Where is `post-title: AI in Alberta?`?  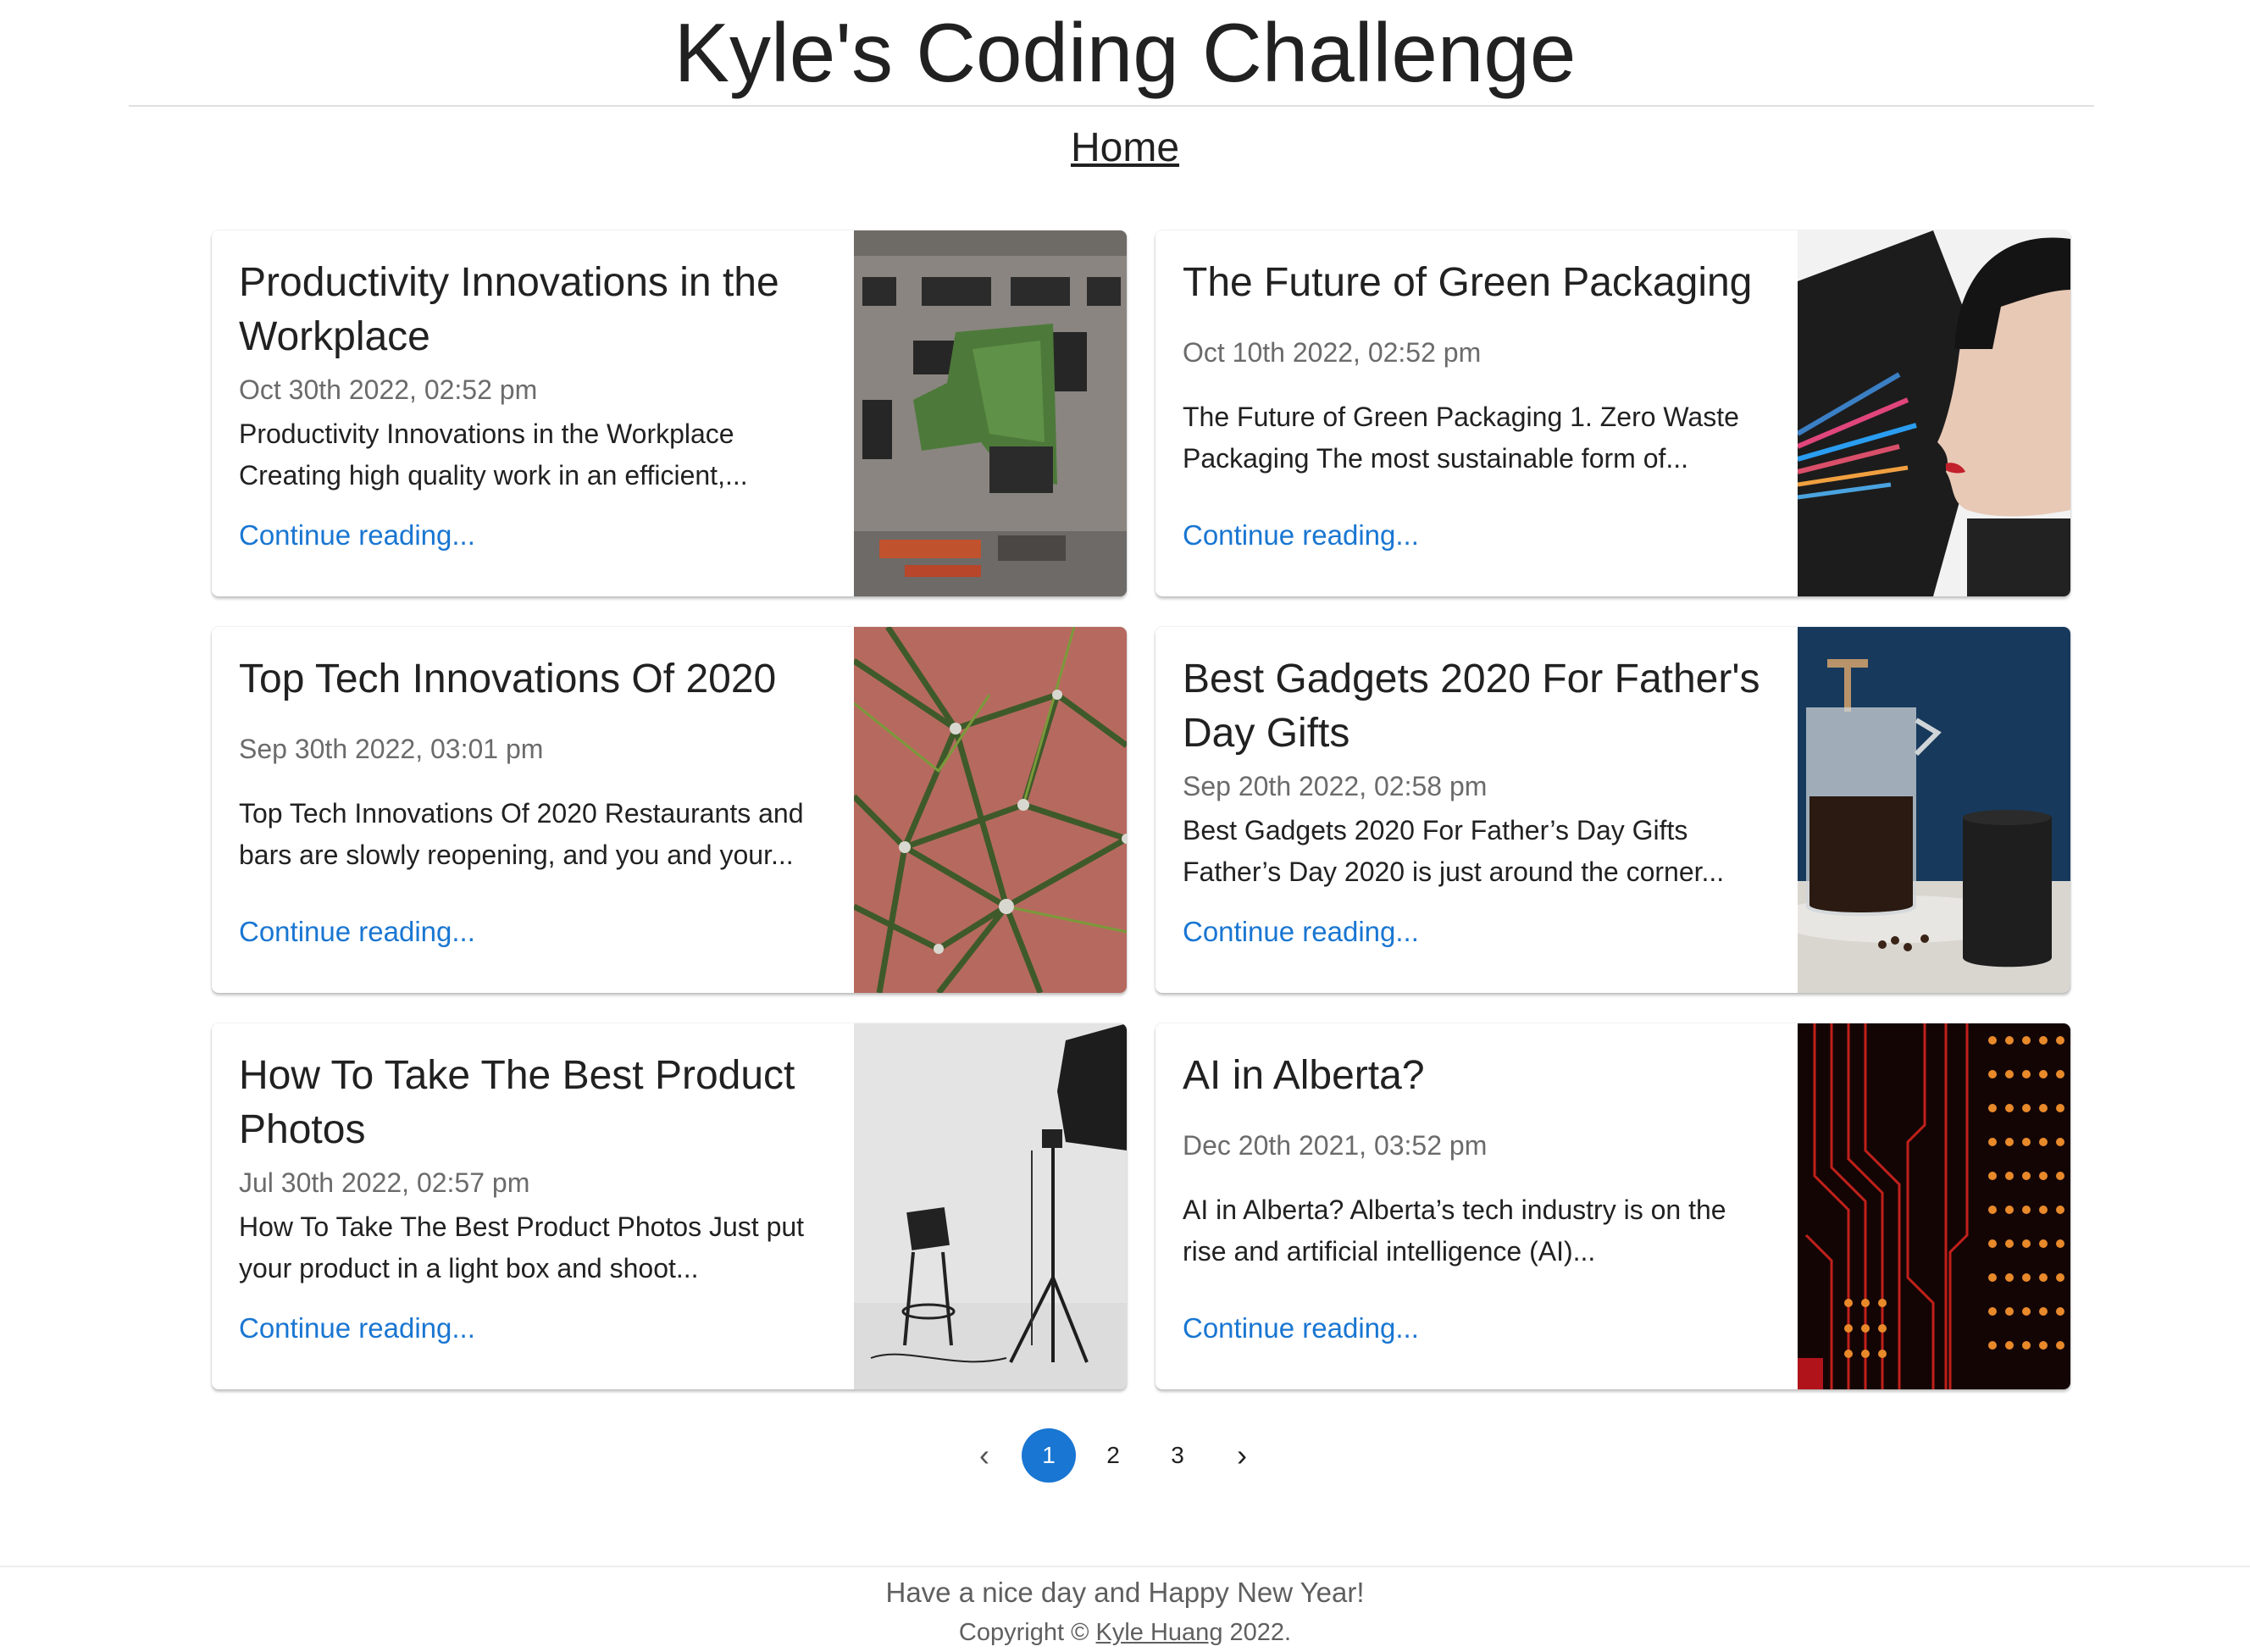
post-title: AI in Alberta? is located at coordinates (1304, 1076).